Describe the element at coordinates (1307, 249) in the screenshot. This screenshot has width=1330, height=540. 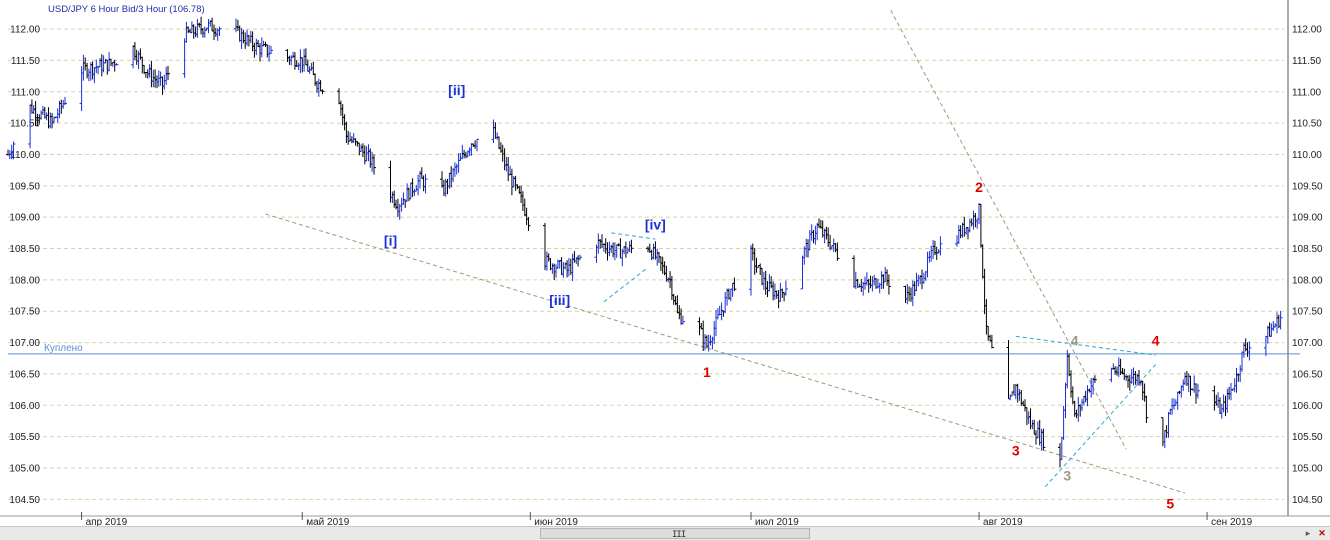
I see `y-tick-label-right: 108.50` at that location.